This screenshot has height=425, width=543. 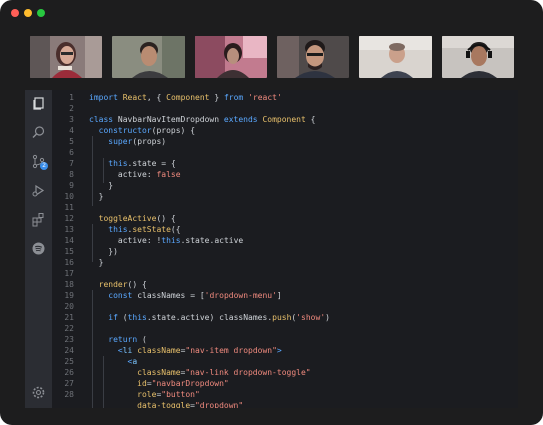 I want to click on search-icon, so click(x=38, y=132).